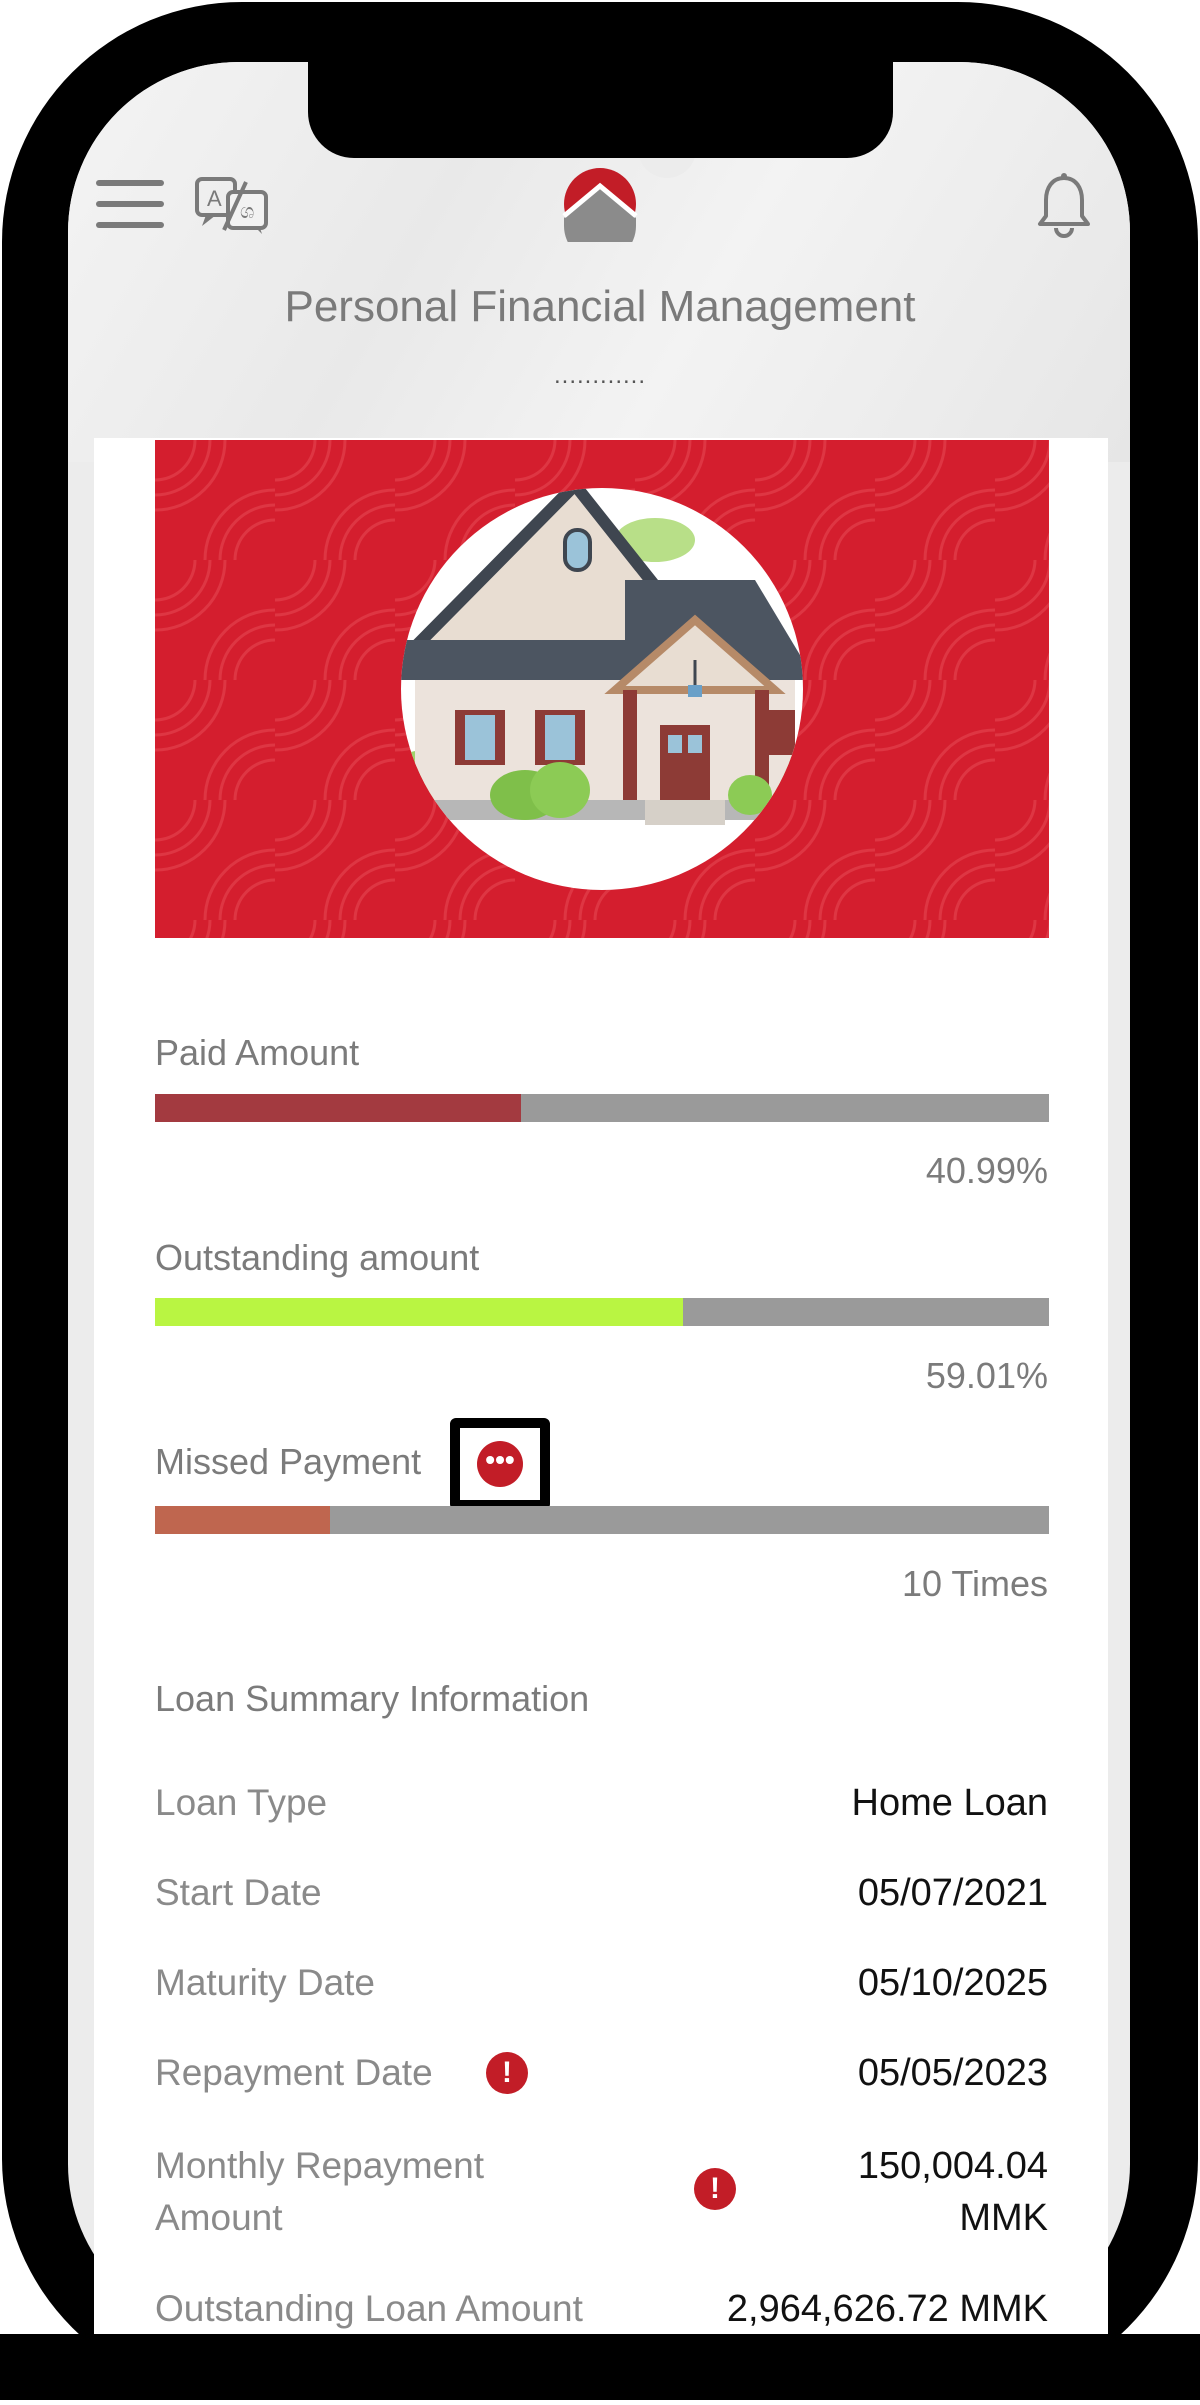  I want to click on paid-amount-label: Paid Amount, so click(257, 1052).